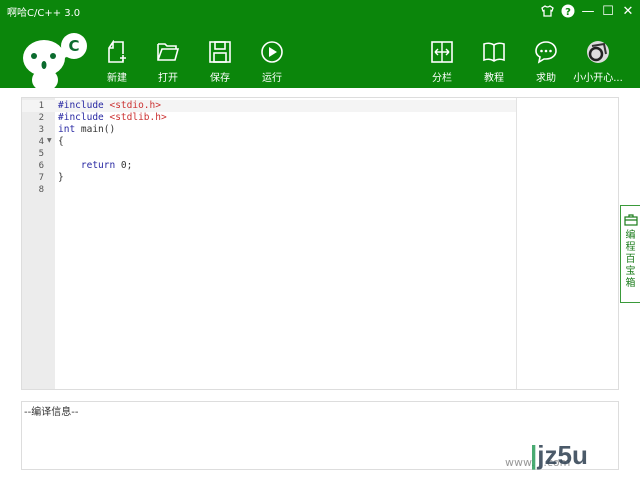 Image resolution: width=640 pixels, height=480 pixels. I want to click on code-line: #include <stdlib.h>, so click(112, 118).